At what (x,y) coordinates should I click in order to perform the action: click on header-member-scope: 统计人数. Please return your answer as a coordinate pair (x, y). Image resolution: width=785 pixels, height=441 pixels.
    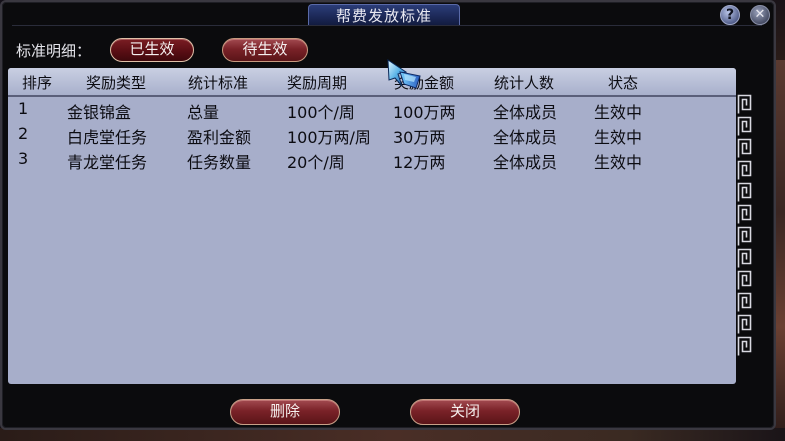
    Looking at the image, I should click on (524, 82).